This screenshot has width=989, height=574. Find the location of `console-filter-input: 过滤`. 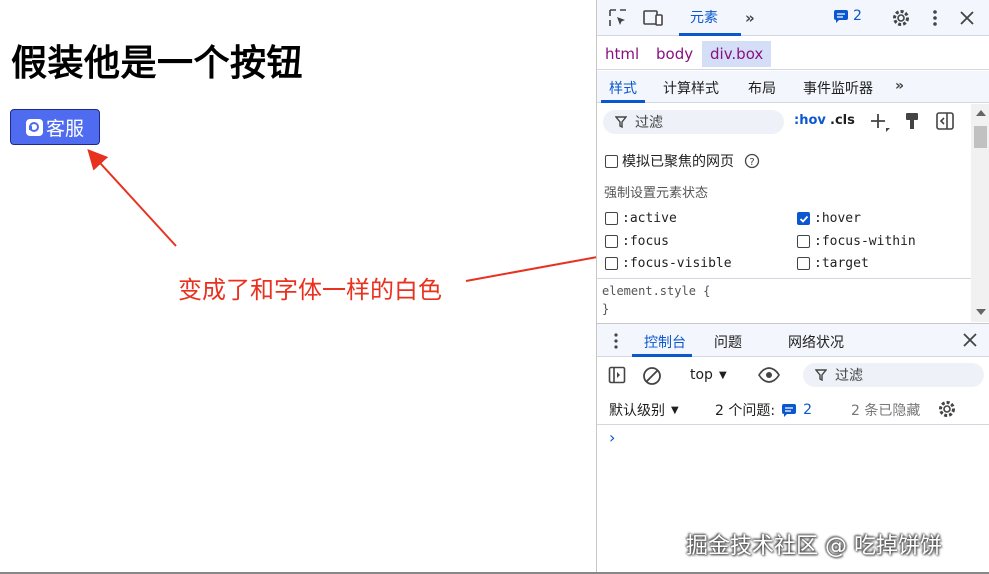

console-filter-input: 过滤 is located at coordinates (893, 375).